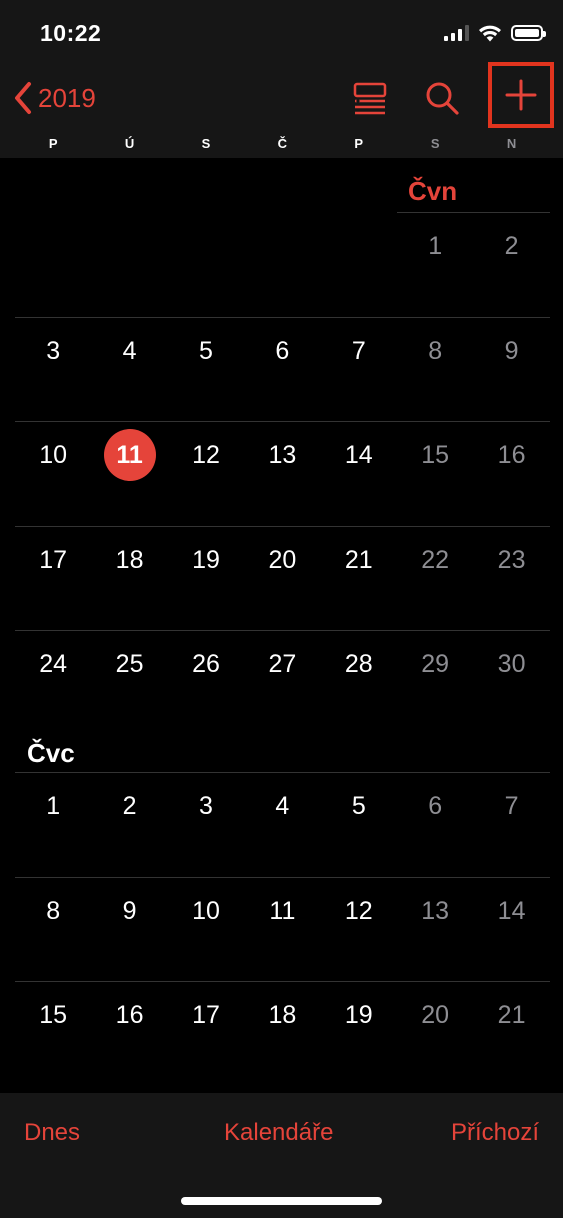 Image resolution: width=563 pixels, height=1218 pixels. I want to click on week-row: 8 9 10 11 12 13 14, so click(282, 928).